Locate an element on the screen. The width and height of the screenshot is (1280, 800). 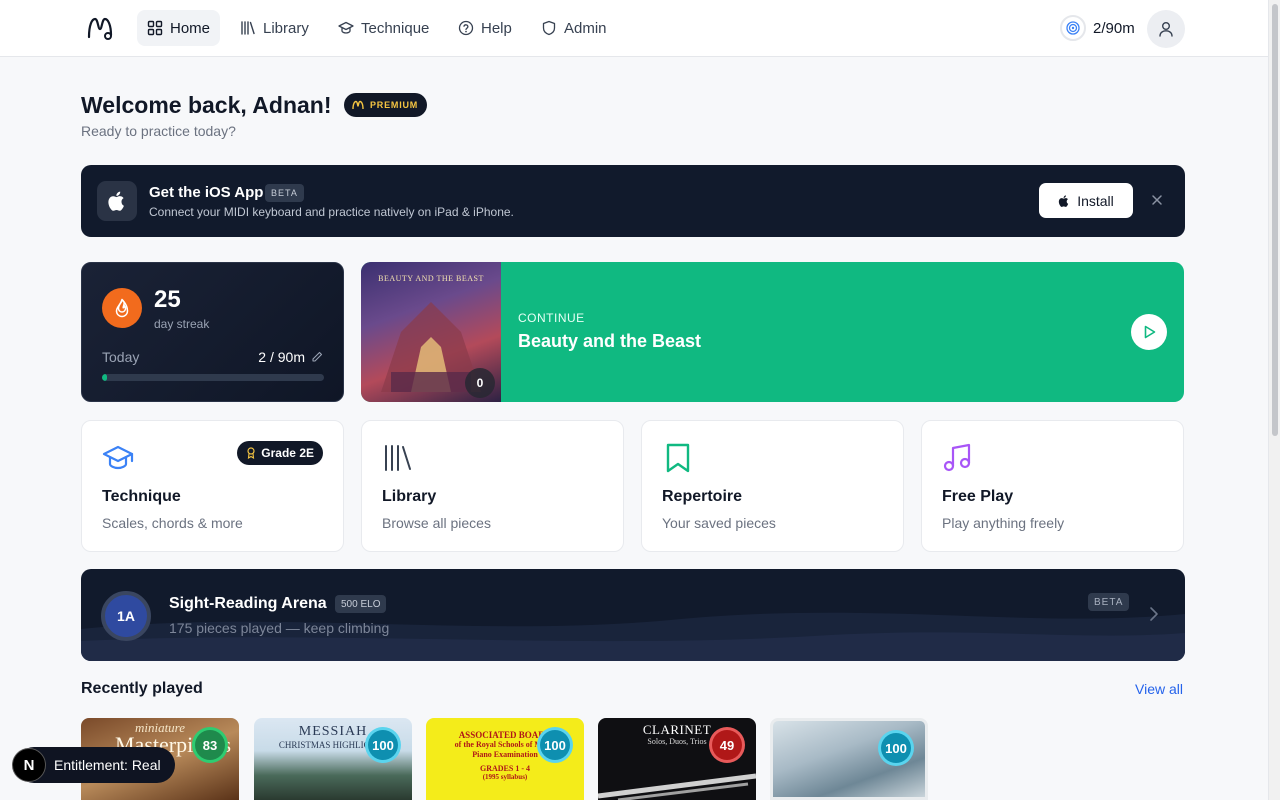
premium-label: PREMIUM is located at coordinates (394, 105).